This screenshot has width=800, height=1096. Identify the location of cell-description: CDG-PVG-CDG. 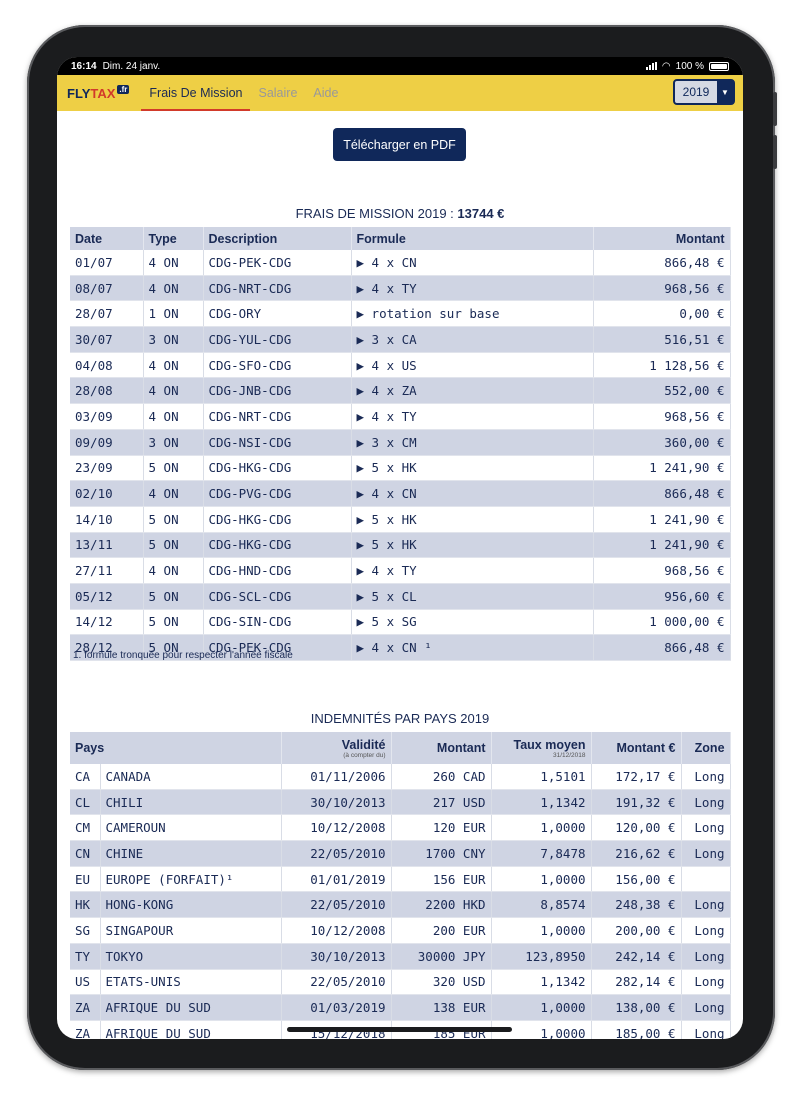
(277, 493).